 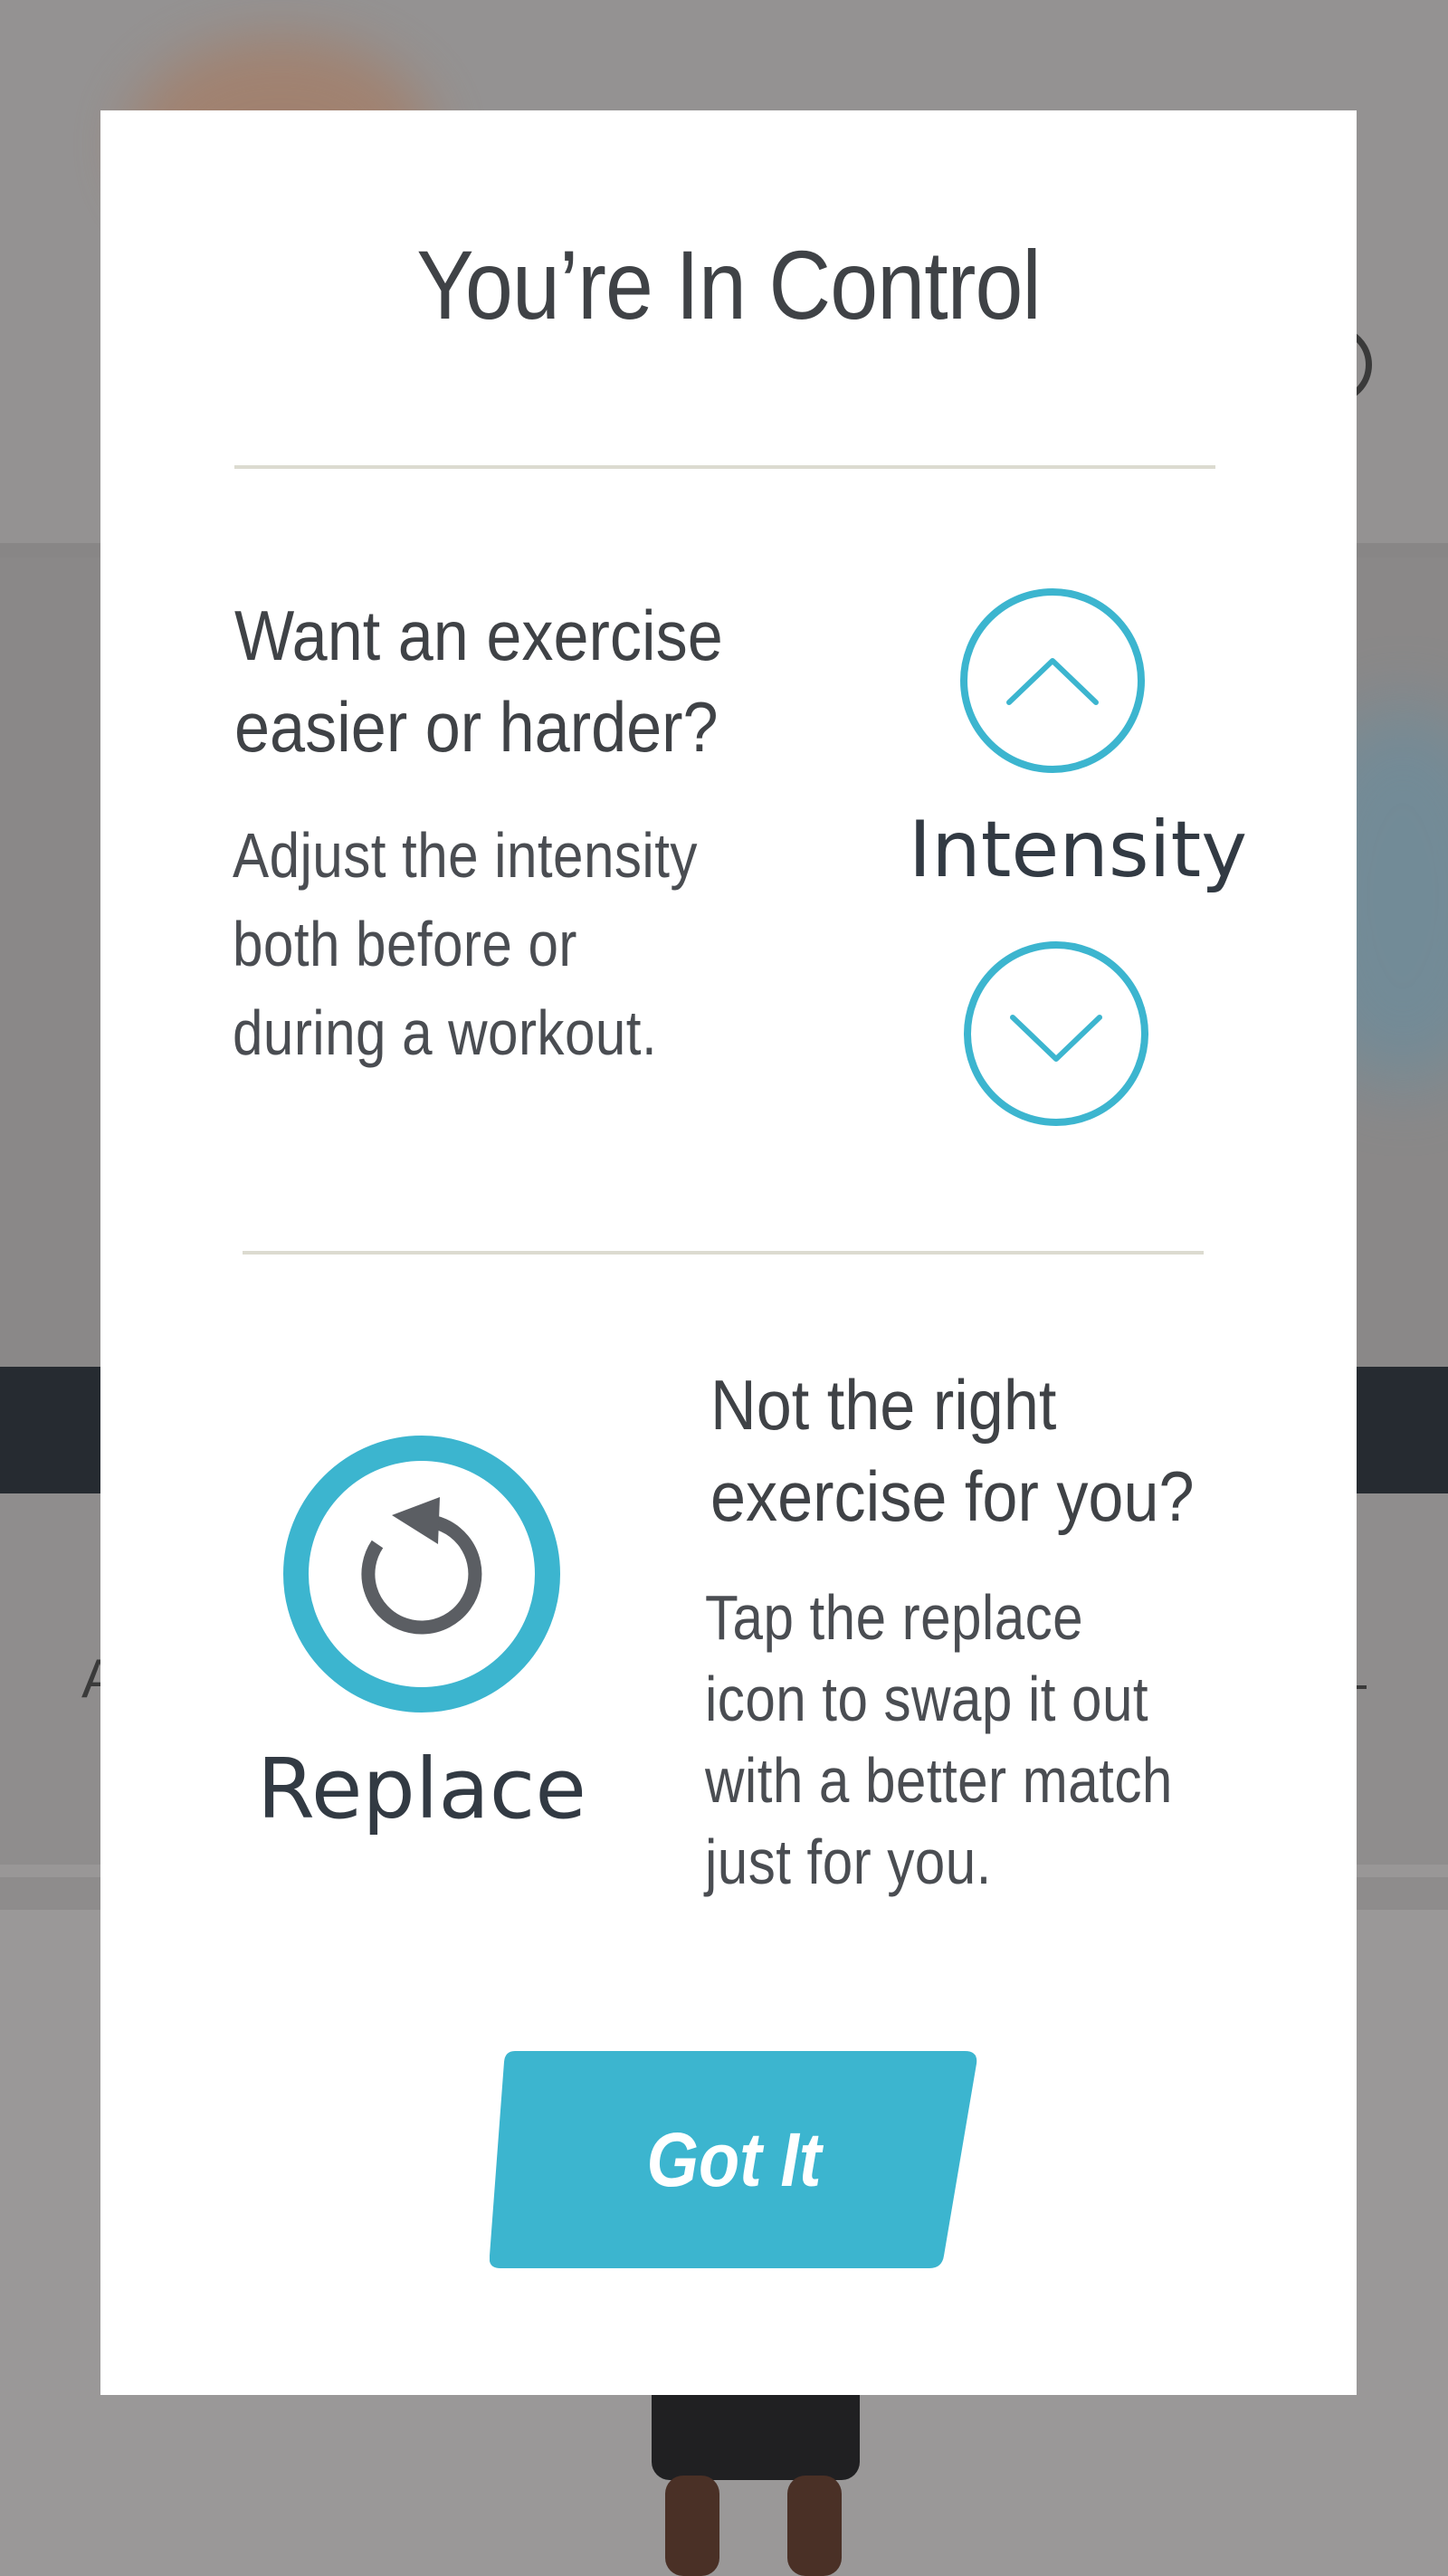 I want to click on replace-description-line: just for you., so click(x=849, y=1862).